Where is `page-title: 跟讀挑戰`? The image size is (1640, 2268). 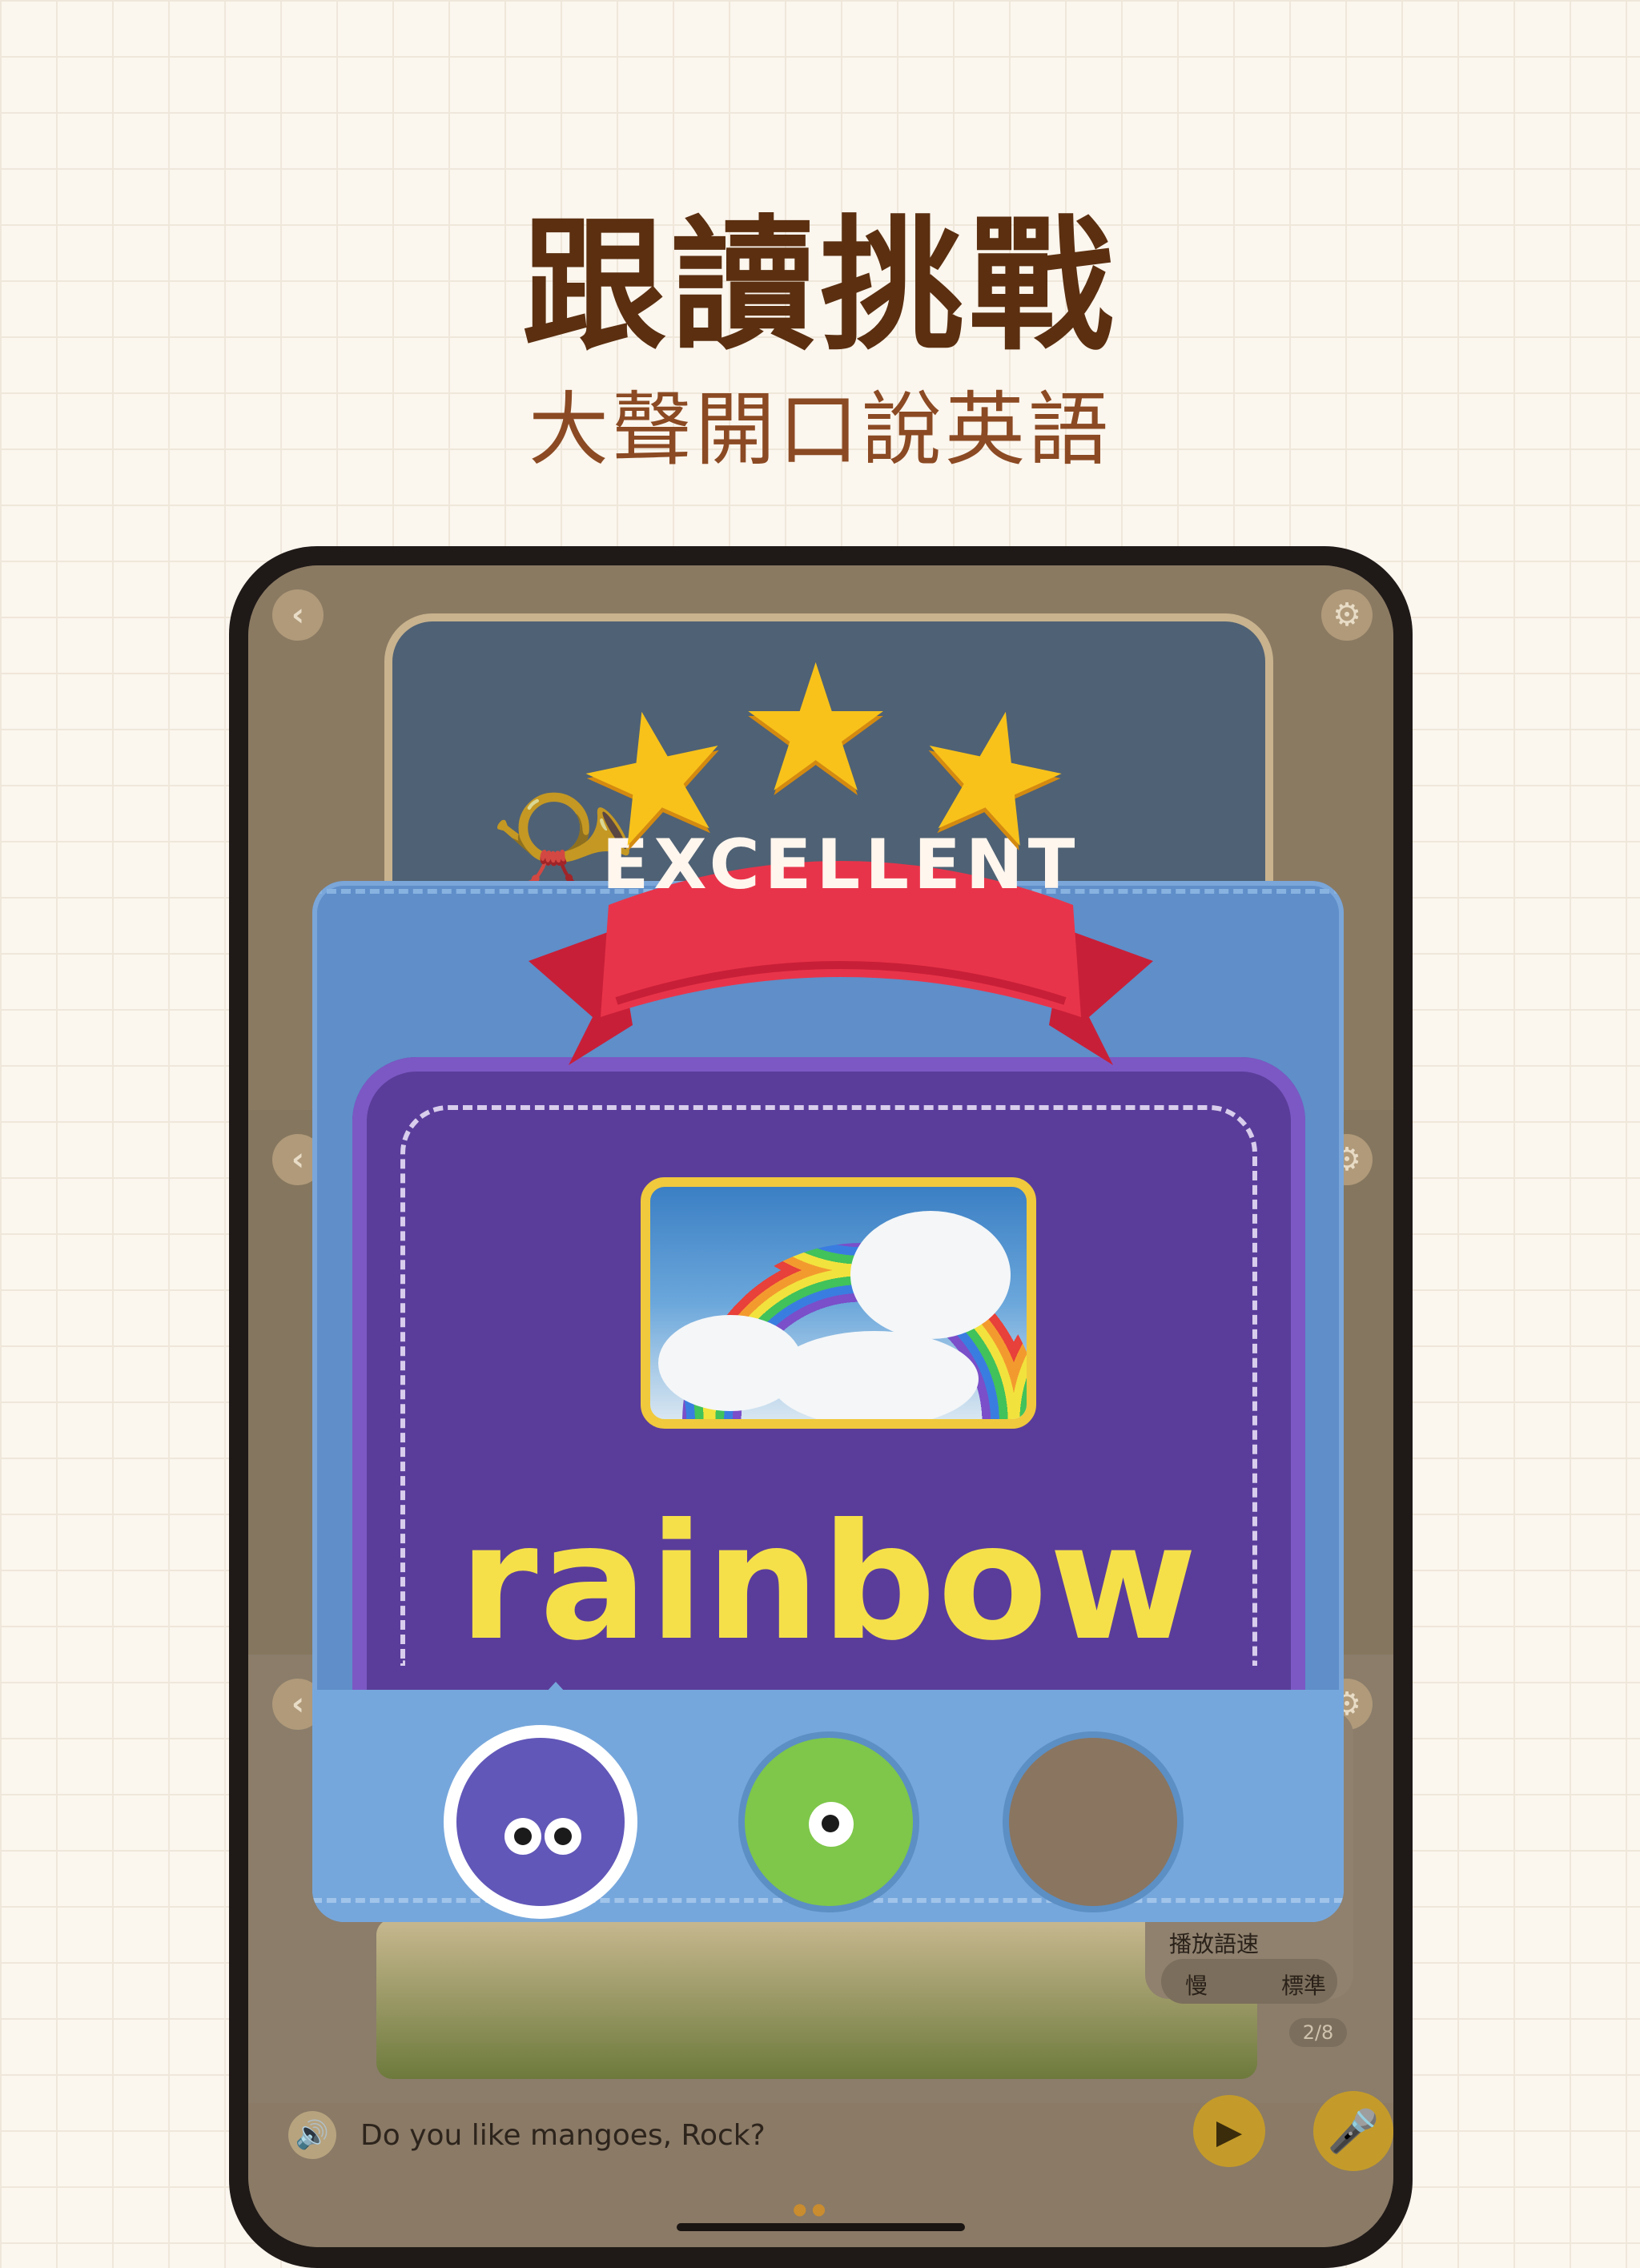
page-title: 跟讀挑戰 is located at coordinates (819, 286).